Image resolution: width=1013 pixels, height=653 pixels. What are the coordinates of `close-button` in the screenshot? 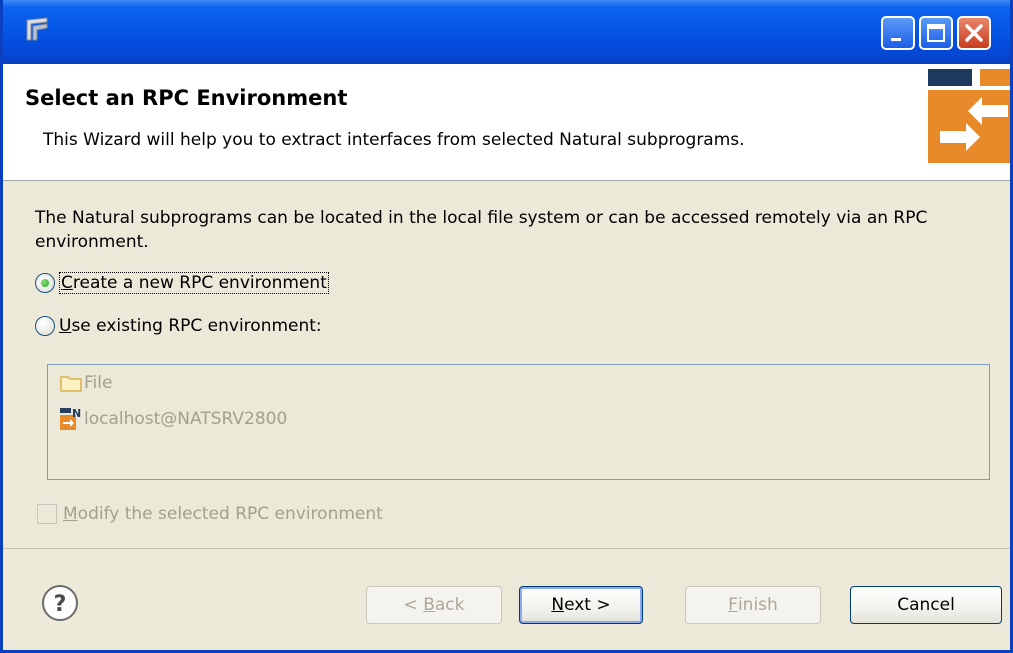 It's located at (974, 33).